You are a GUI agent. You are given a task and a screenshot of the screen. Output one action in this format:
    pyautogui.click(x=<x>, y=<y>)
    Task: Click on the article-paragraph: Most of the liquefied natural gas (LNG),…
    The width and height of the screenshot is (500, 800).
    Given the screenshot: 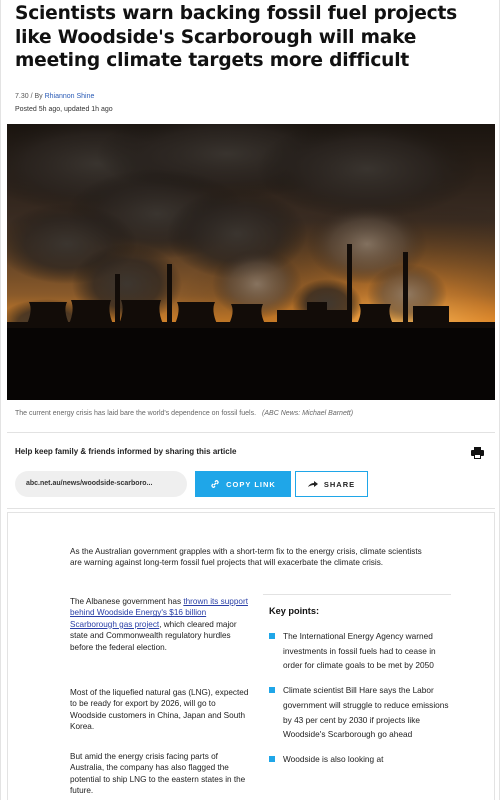 What is the action you would take?
    pyautogui.click(x=159, y=710)
    